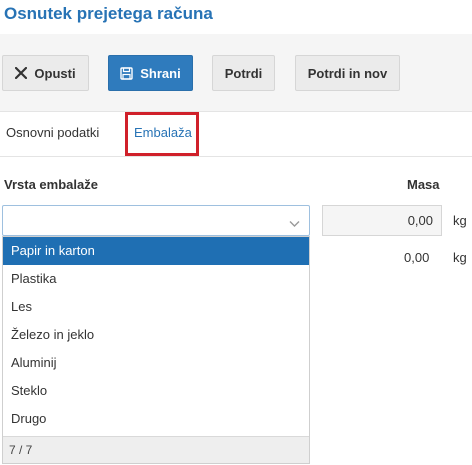 This screenshot has height=465, width=472. I want to click on dropdown-option: Drugo, so click(156, 419).